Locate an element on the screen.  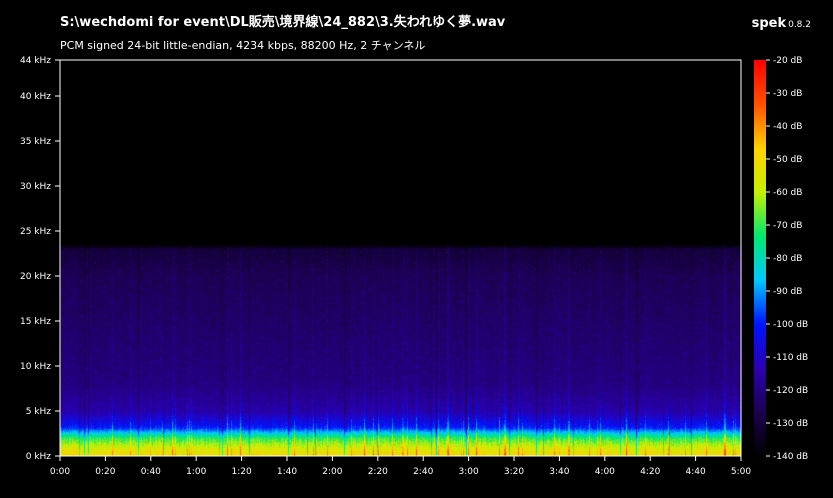
time-tick-label: 2:00 is located at coordinates (332, 472).